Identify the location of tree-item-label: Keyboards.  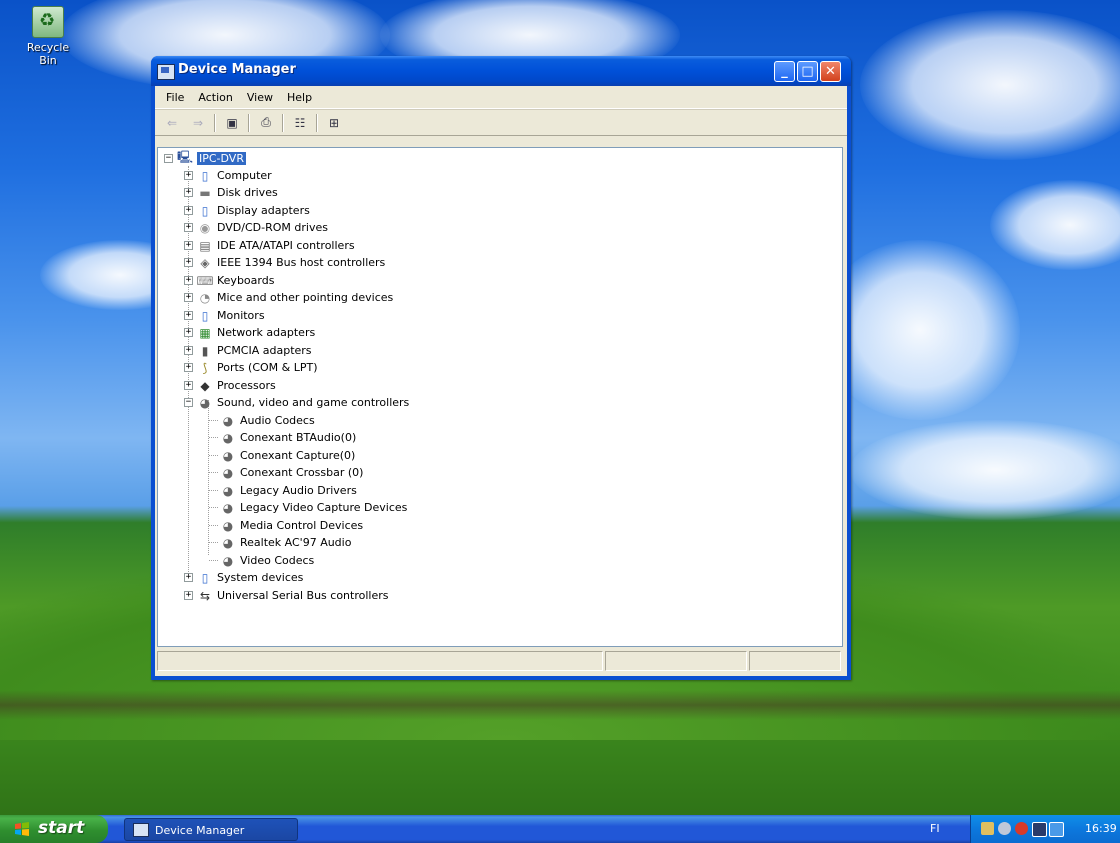
(246, 280).